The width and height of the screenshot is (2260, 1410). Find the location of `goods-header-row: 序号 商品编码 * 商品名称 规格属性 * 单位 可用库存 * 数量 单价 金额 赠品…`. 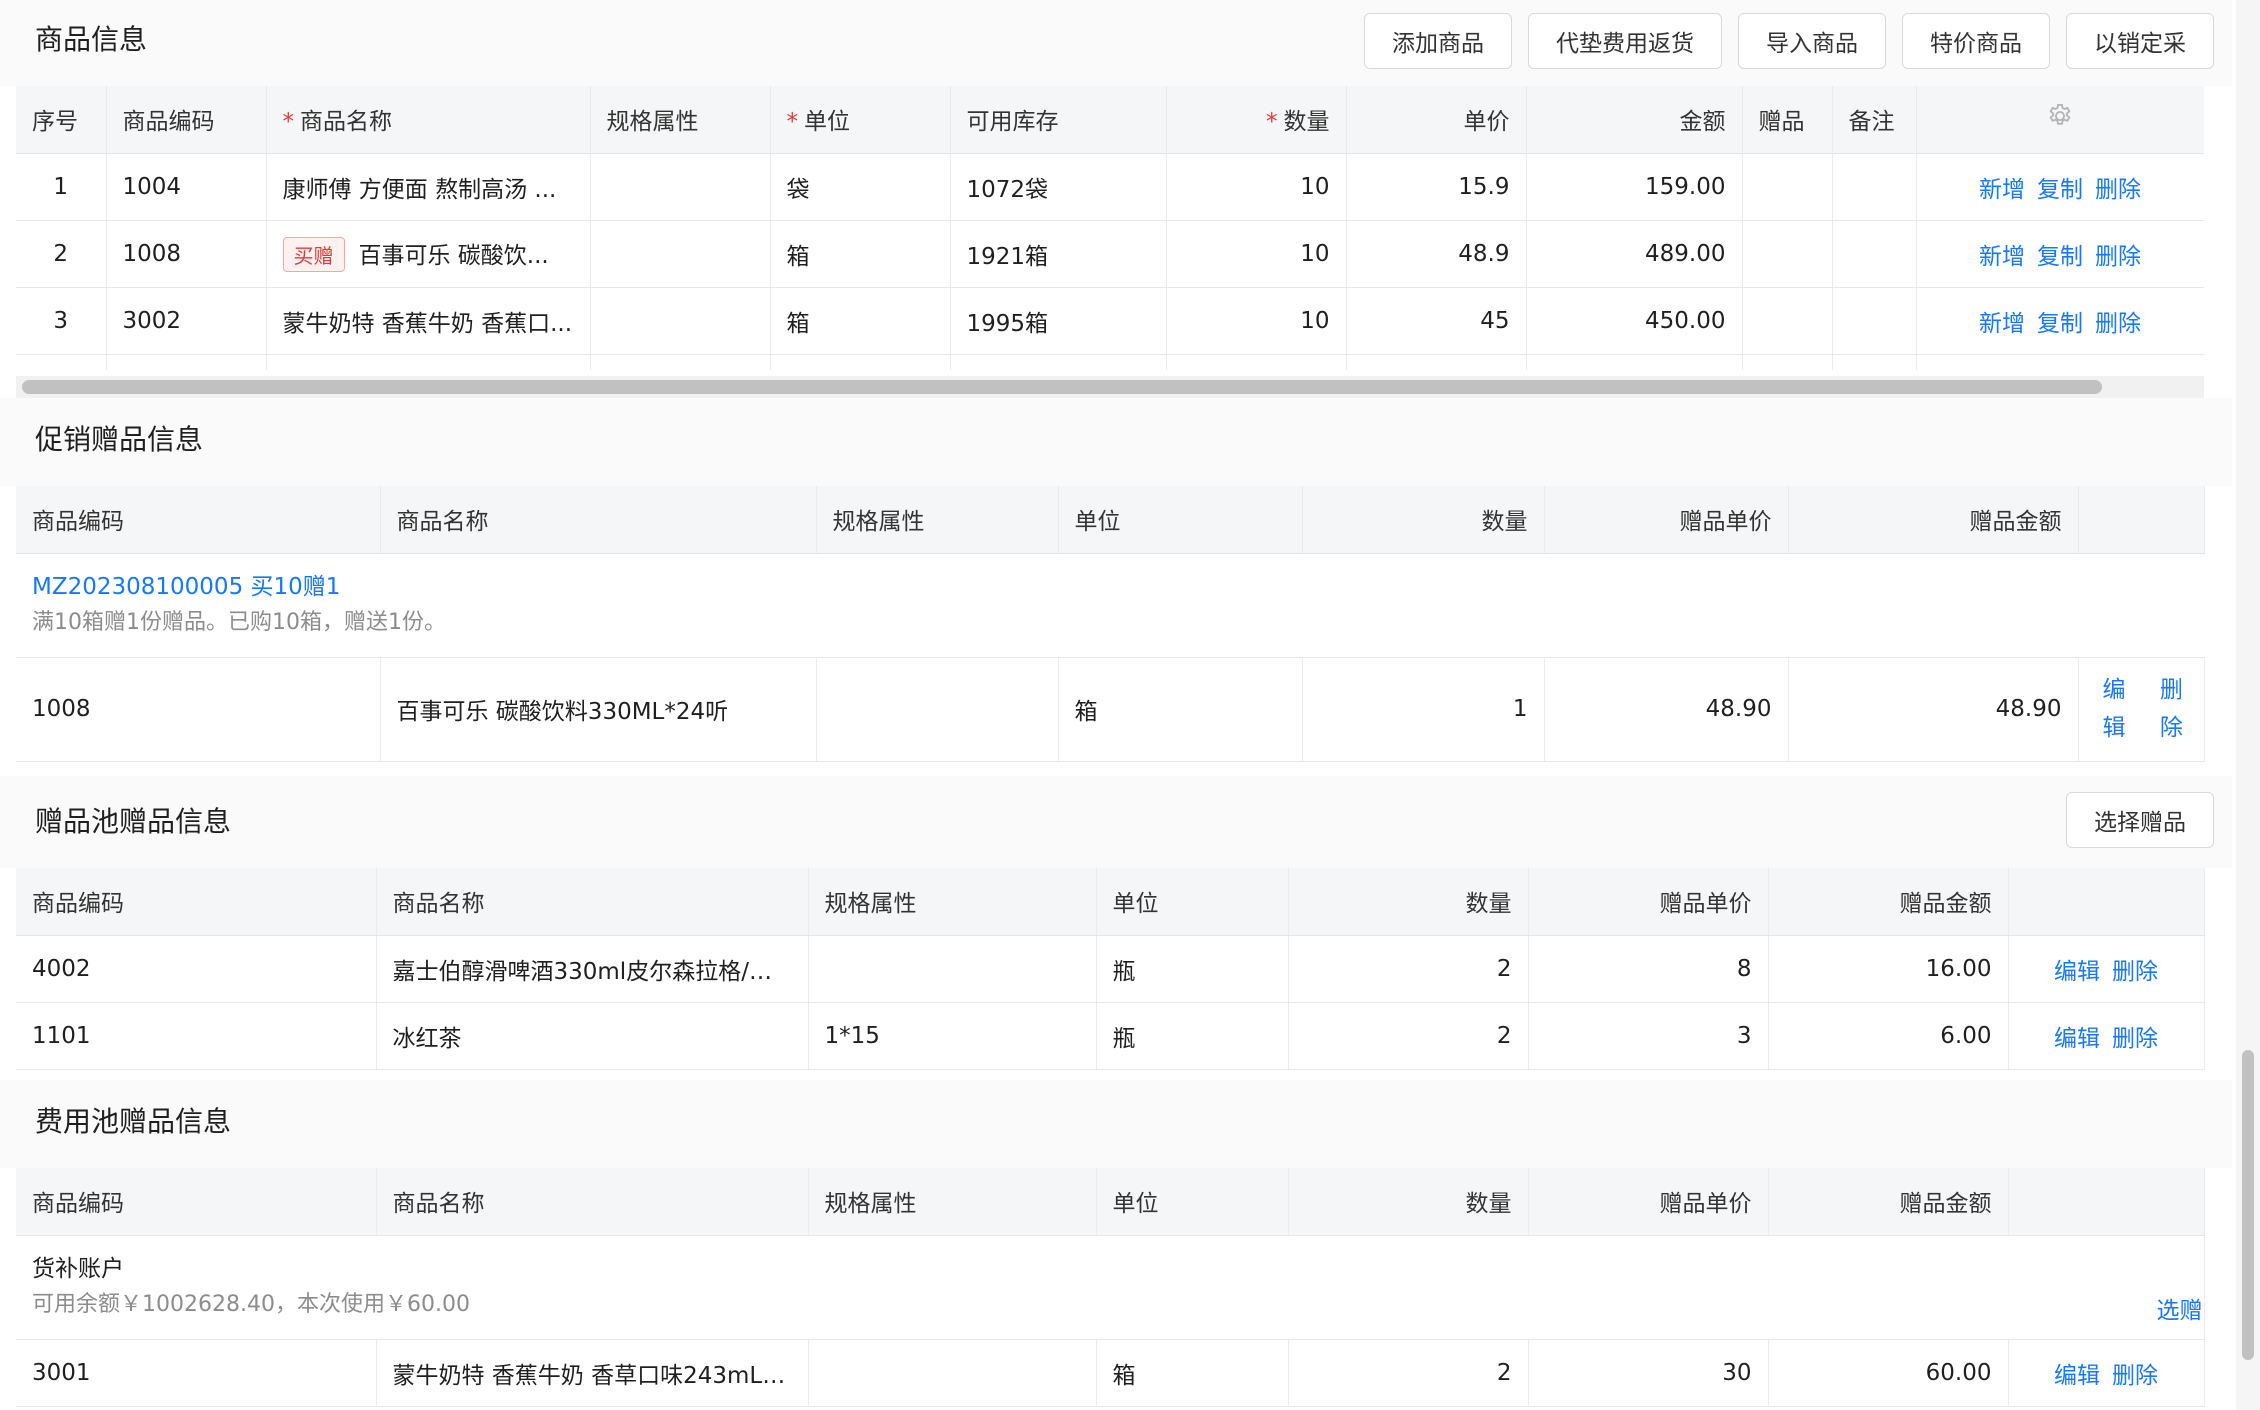

goods-header-row: 序号 商品编码 * 商品名称 规格属性 * 单位 可用库存 * 数量 单价 金额 赠品… is located at coordinates (1110, 120).